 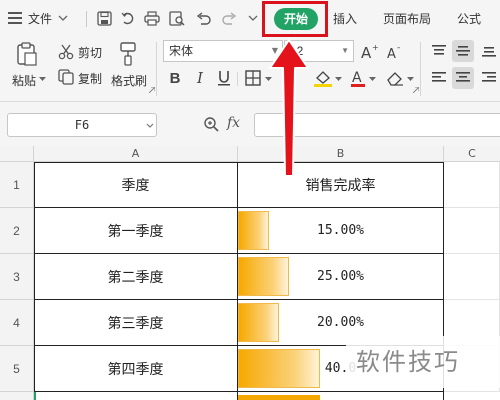 I want to click on cell-reference: F6, so click(x=82, y=125).